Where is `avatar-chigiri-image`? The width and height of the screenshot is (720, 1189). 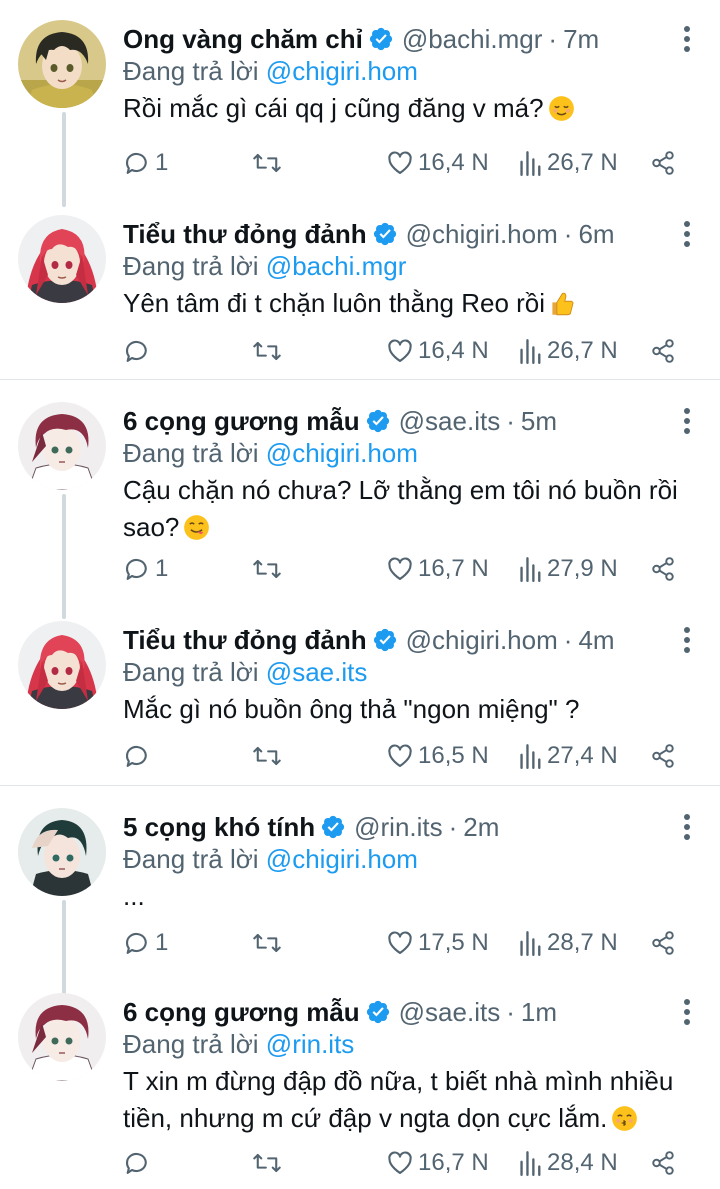 avatar-chigiri-image is located at coordinates (62, 259).